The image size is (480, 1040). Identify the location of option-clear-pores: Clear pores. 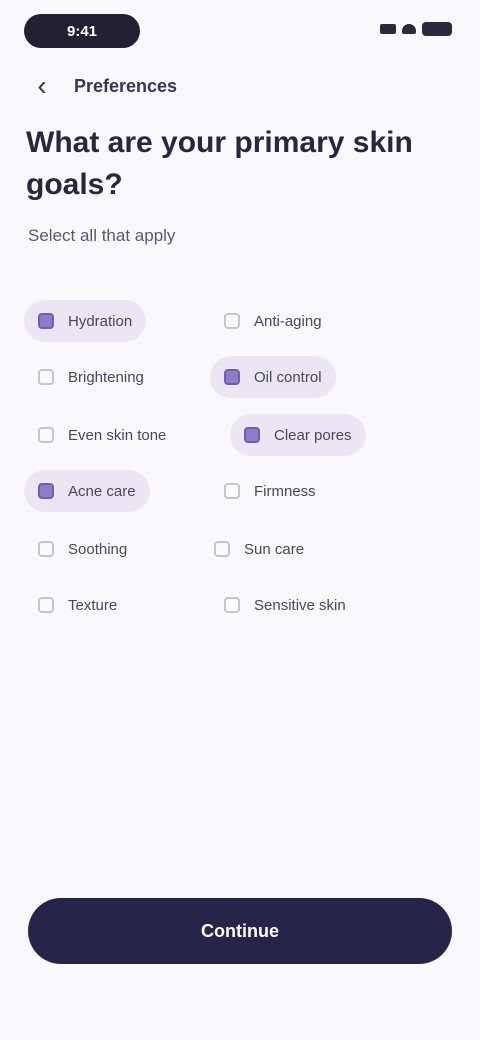
(298, 435).